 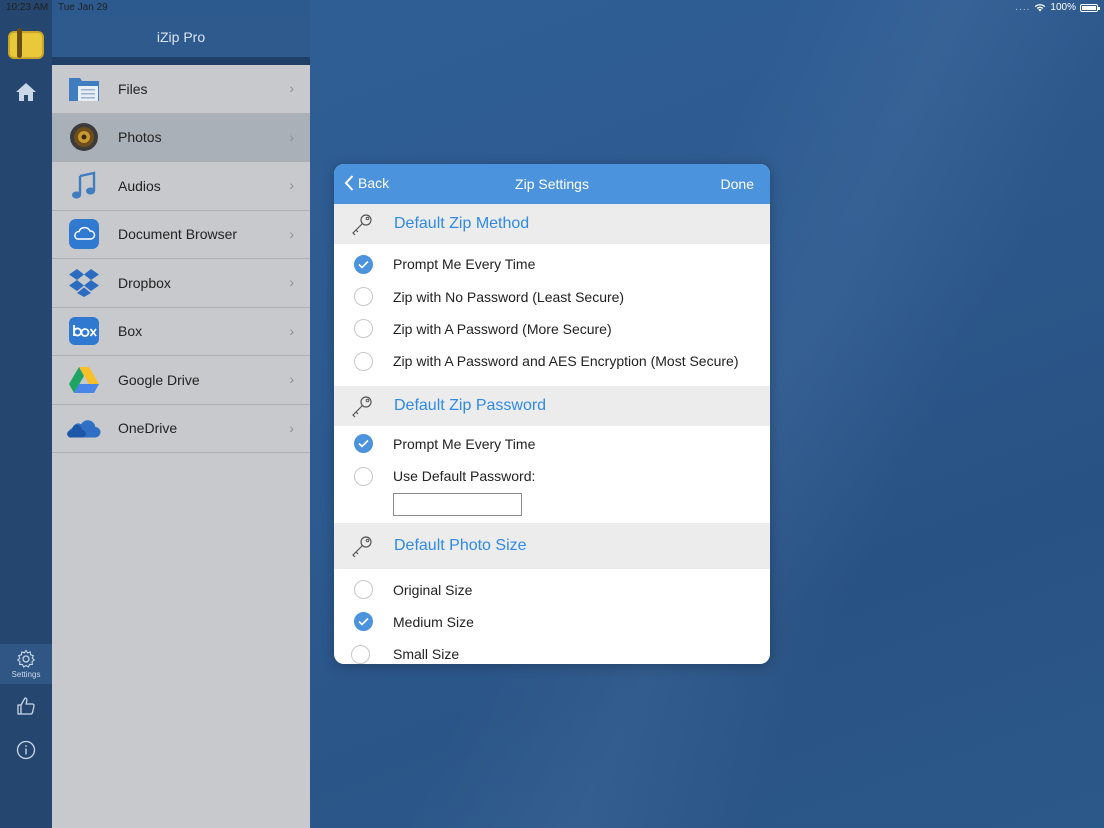 I want to click on list-item-google-drive: Google Drive ›, so click(x=181, y=380).